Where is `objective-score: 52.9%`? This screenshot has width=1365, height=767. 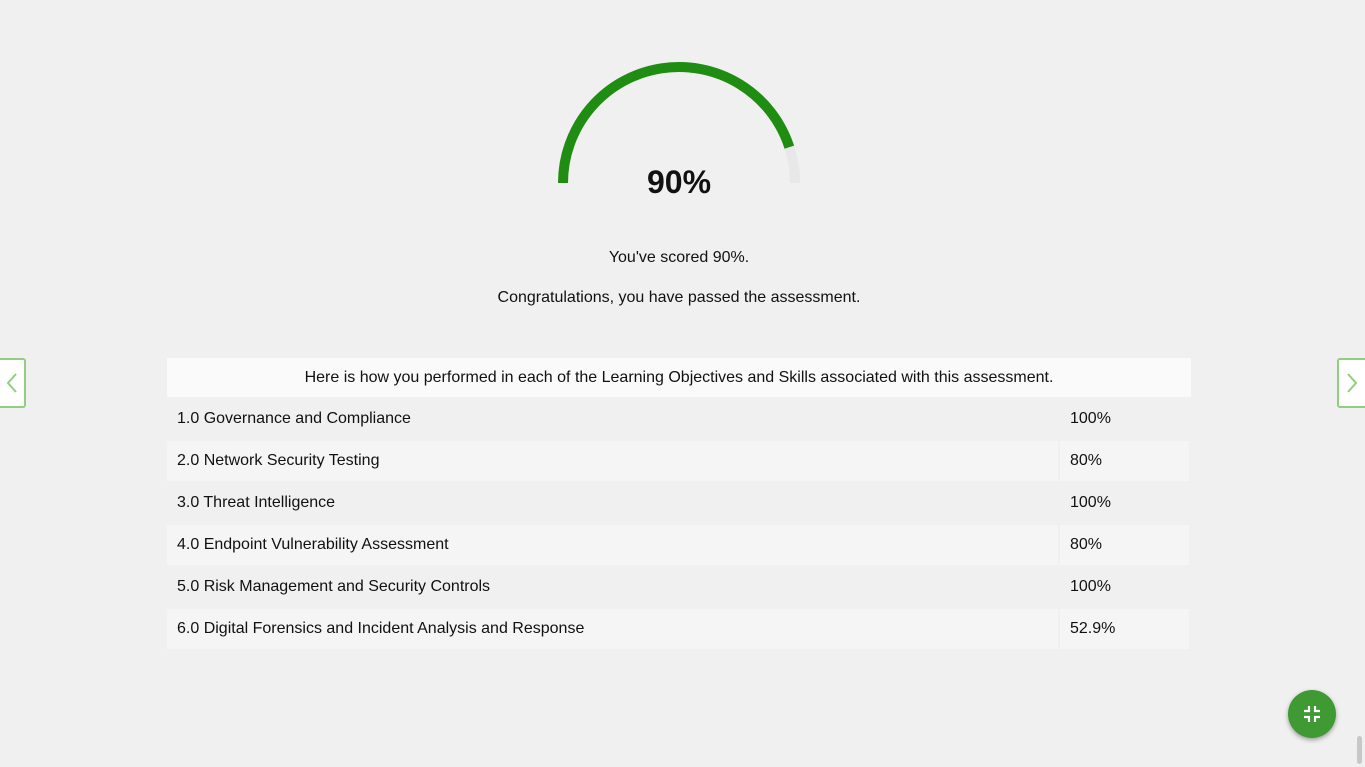 objective-score: 52.9% is located at coordinates (1124, 629).